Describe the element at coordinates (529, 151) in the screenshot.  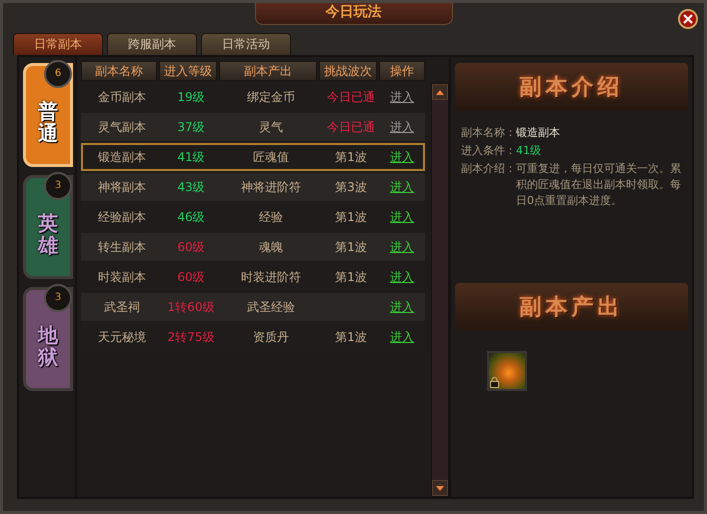
I see `field-value: 41级` at that location.